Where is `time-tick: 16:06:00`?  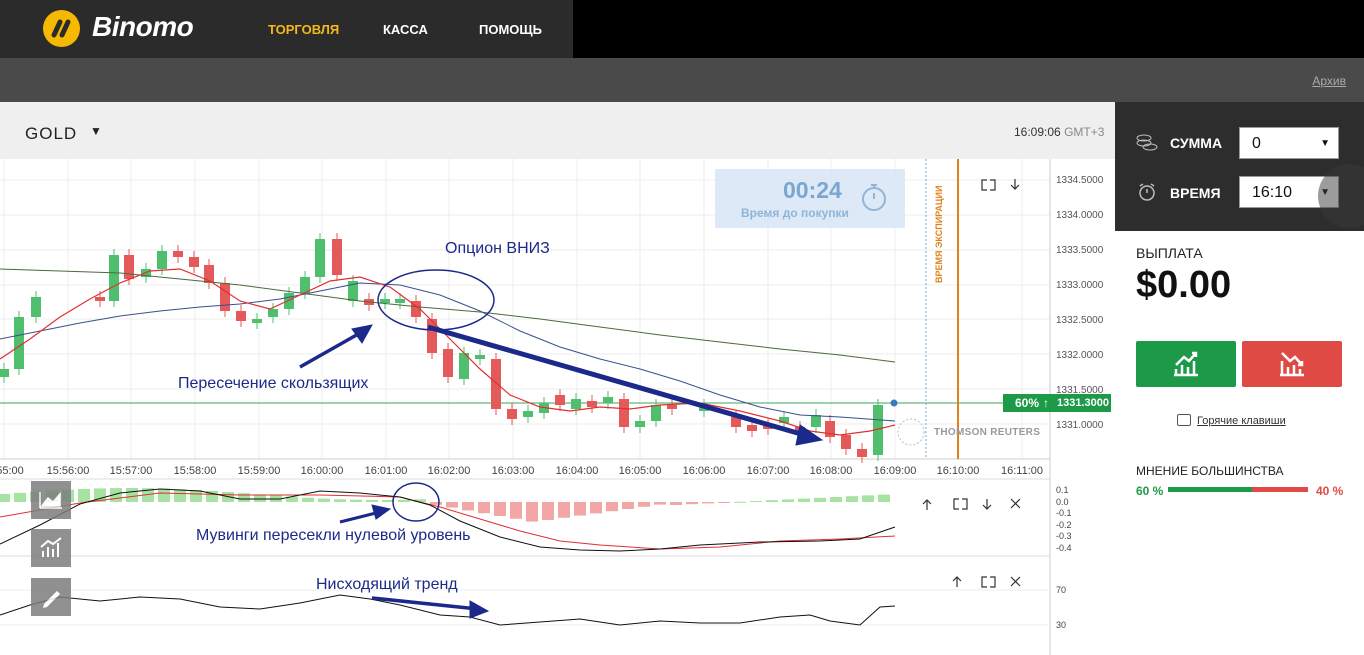
time-tick: 16:06:00 is located at coordinates (704, 471).